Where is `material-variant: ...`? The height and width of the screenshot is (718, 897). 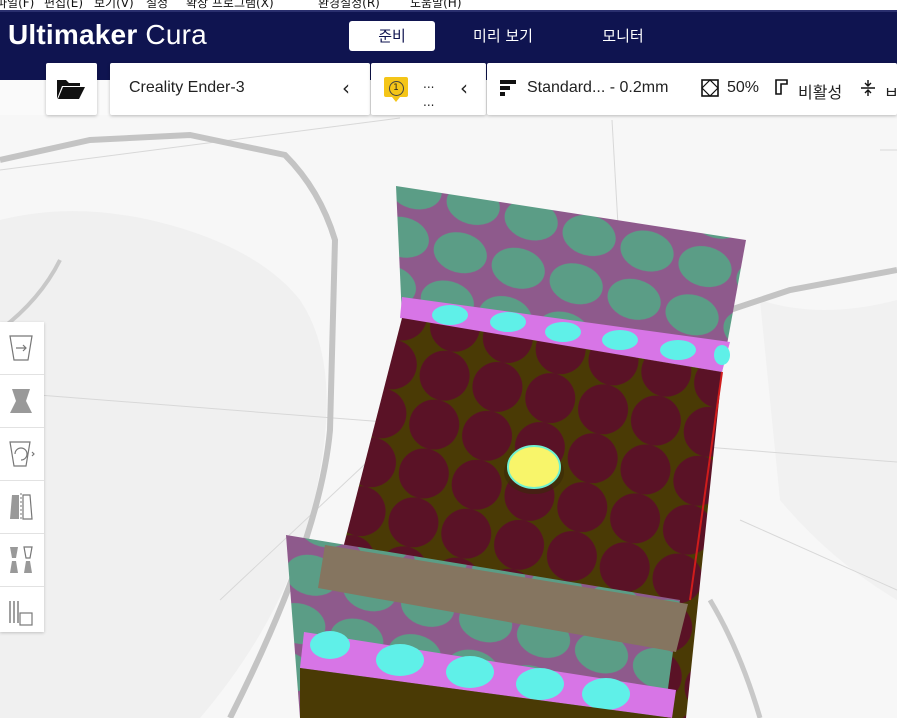
material-variant: ... is located at coordinates (429, 102).